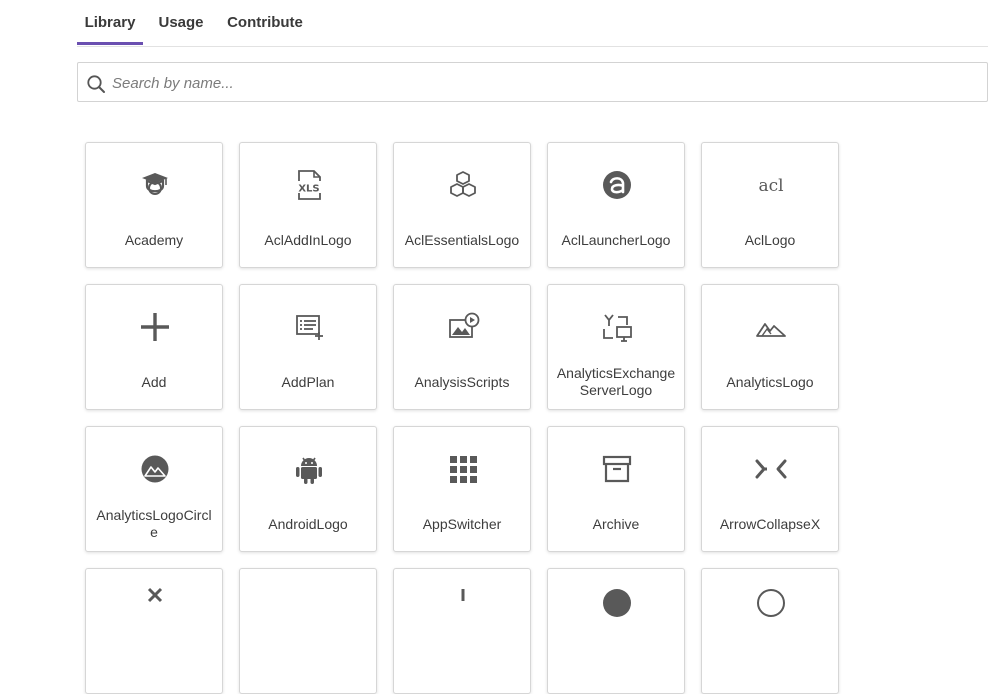  I want to click on icon-card-academy: Academy, so click(154, 205).